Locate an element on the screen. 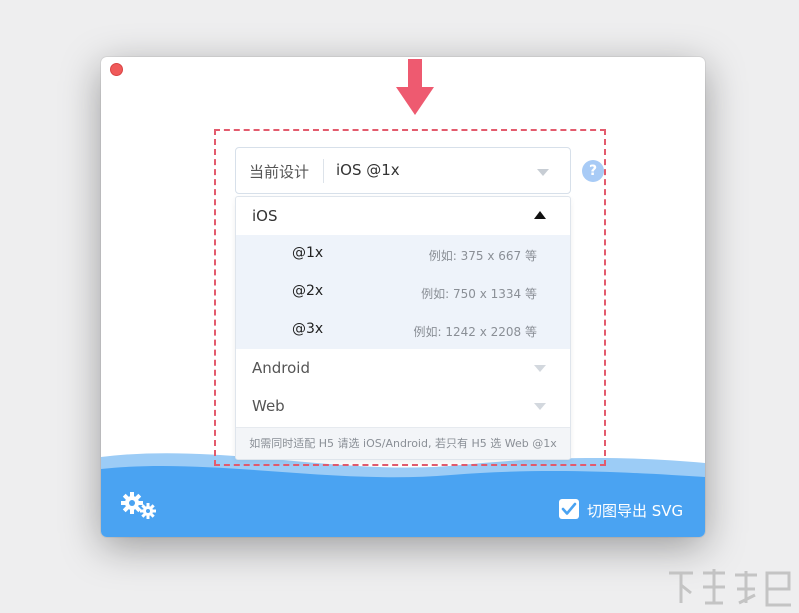 The height and width of the screenshot is (613, 799). select-divider is located at coordinates (323, 171).